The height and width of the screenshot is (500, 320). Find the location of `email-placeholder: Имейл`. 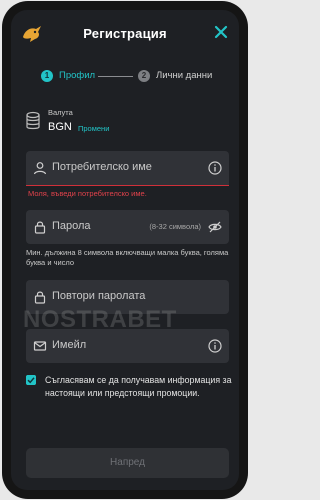

email-placeholder: Имейл is located at coordinates (69, 345).